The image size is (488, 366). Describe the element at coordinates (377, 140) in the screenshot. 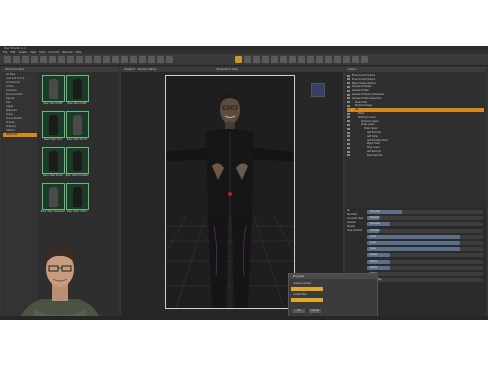

I see `scene-node-label: Left Shoulder Bend` at that location.